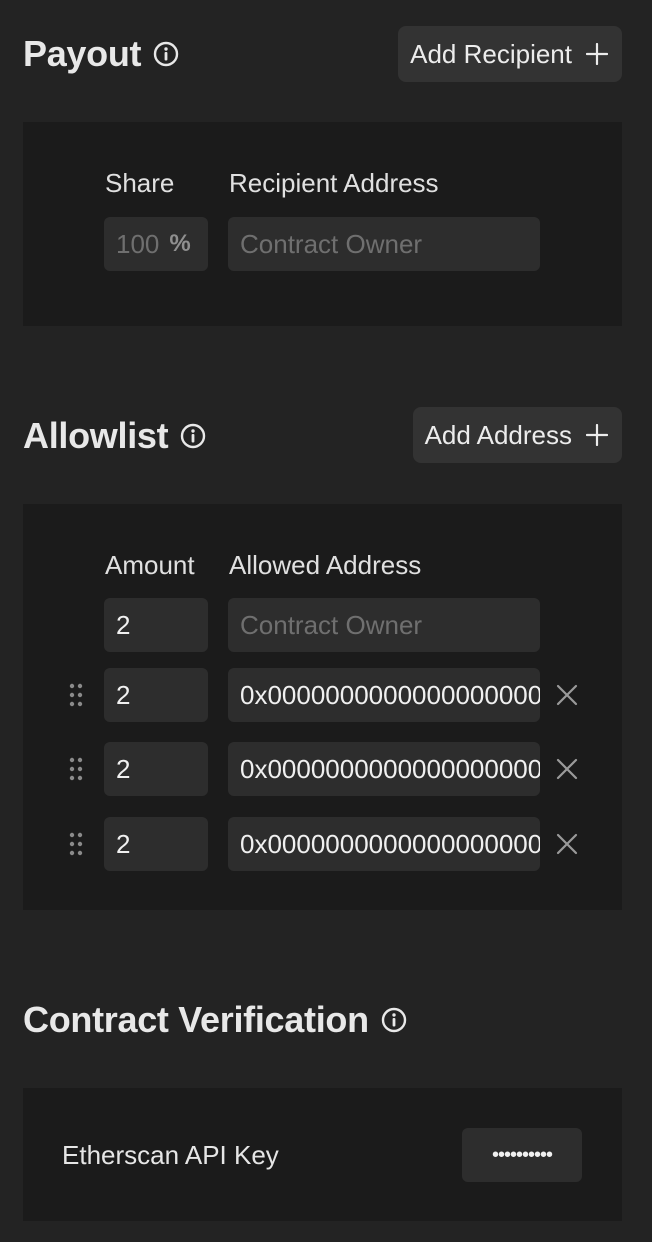  I want to click on add-address-label: Add Address, so click(498, 434).